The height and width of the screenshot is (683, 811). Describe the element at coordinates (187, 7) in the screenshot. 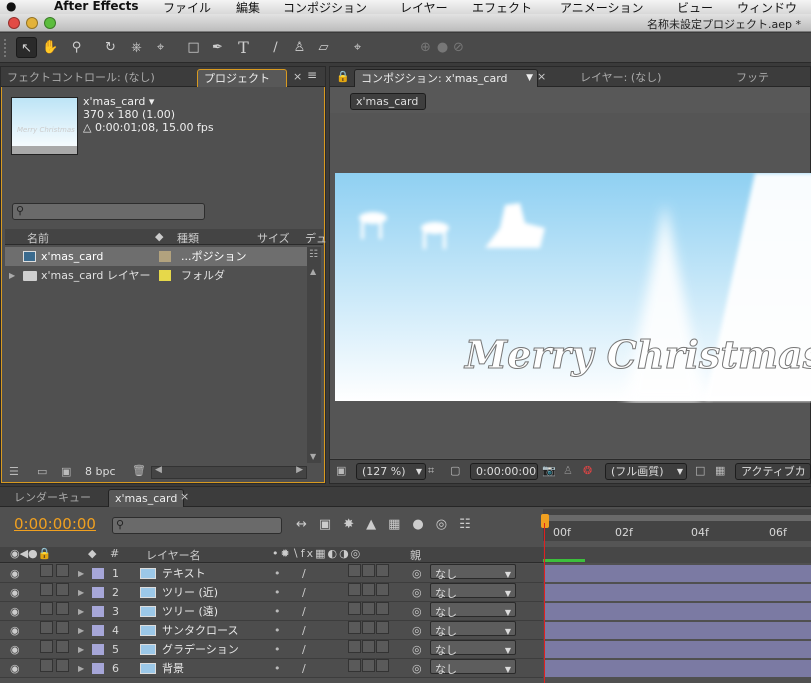

I see `menu-file: ファイル` at that location.